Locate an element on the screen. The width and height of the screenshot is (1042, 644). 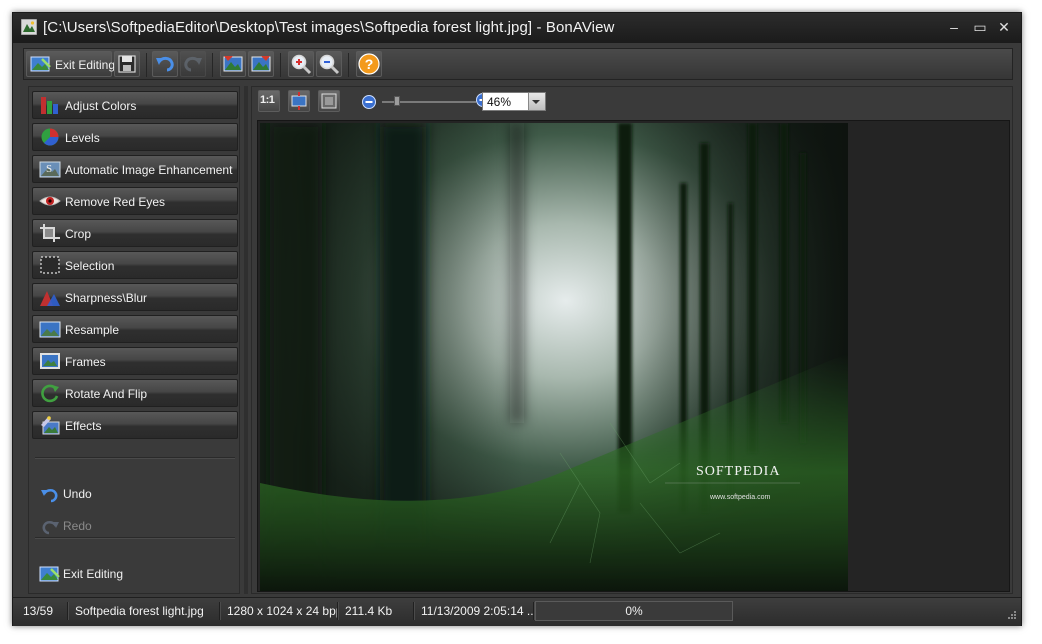
actual-size-button: 1:1 is located at coordinates (269, 101).